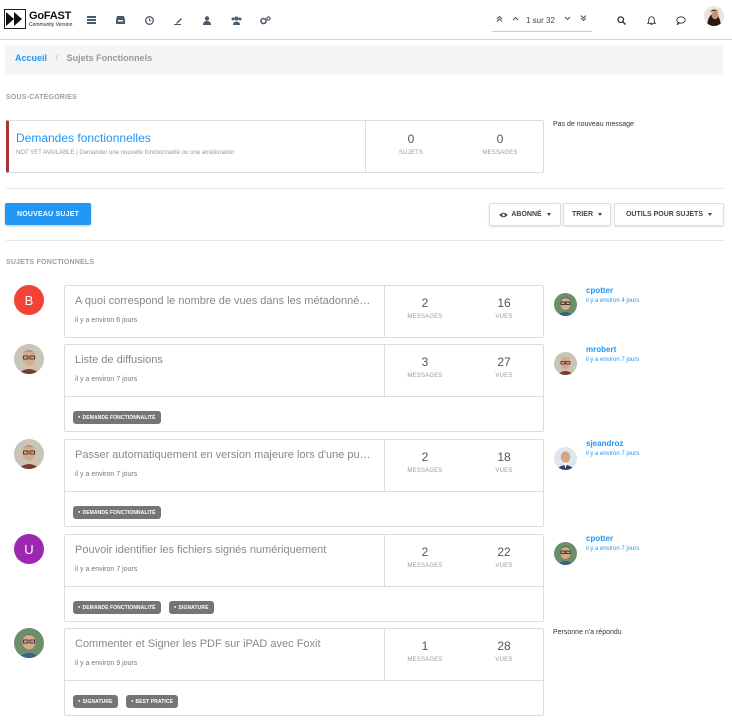 This screenshot has width=732, height=720. What do you see at coordinates (29, 300) in the screenshot?
I see `author-avatar: B` at bounding box center [29, 300].